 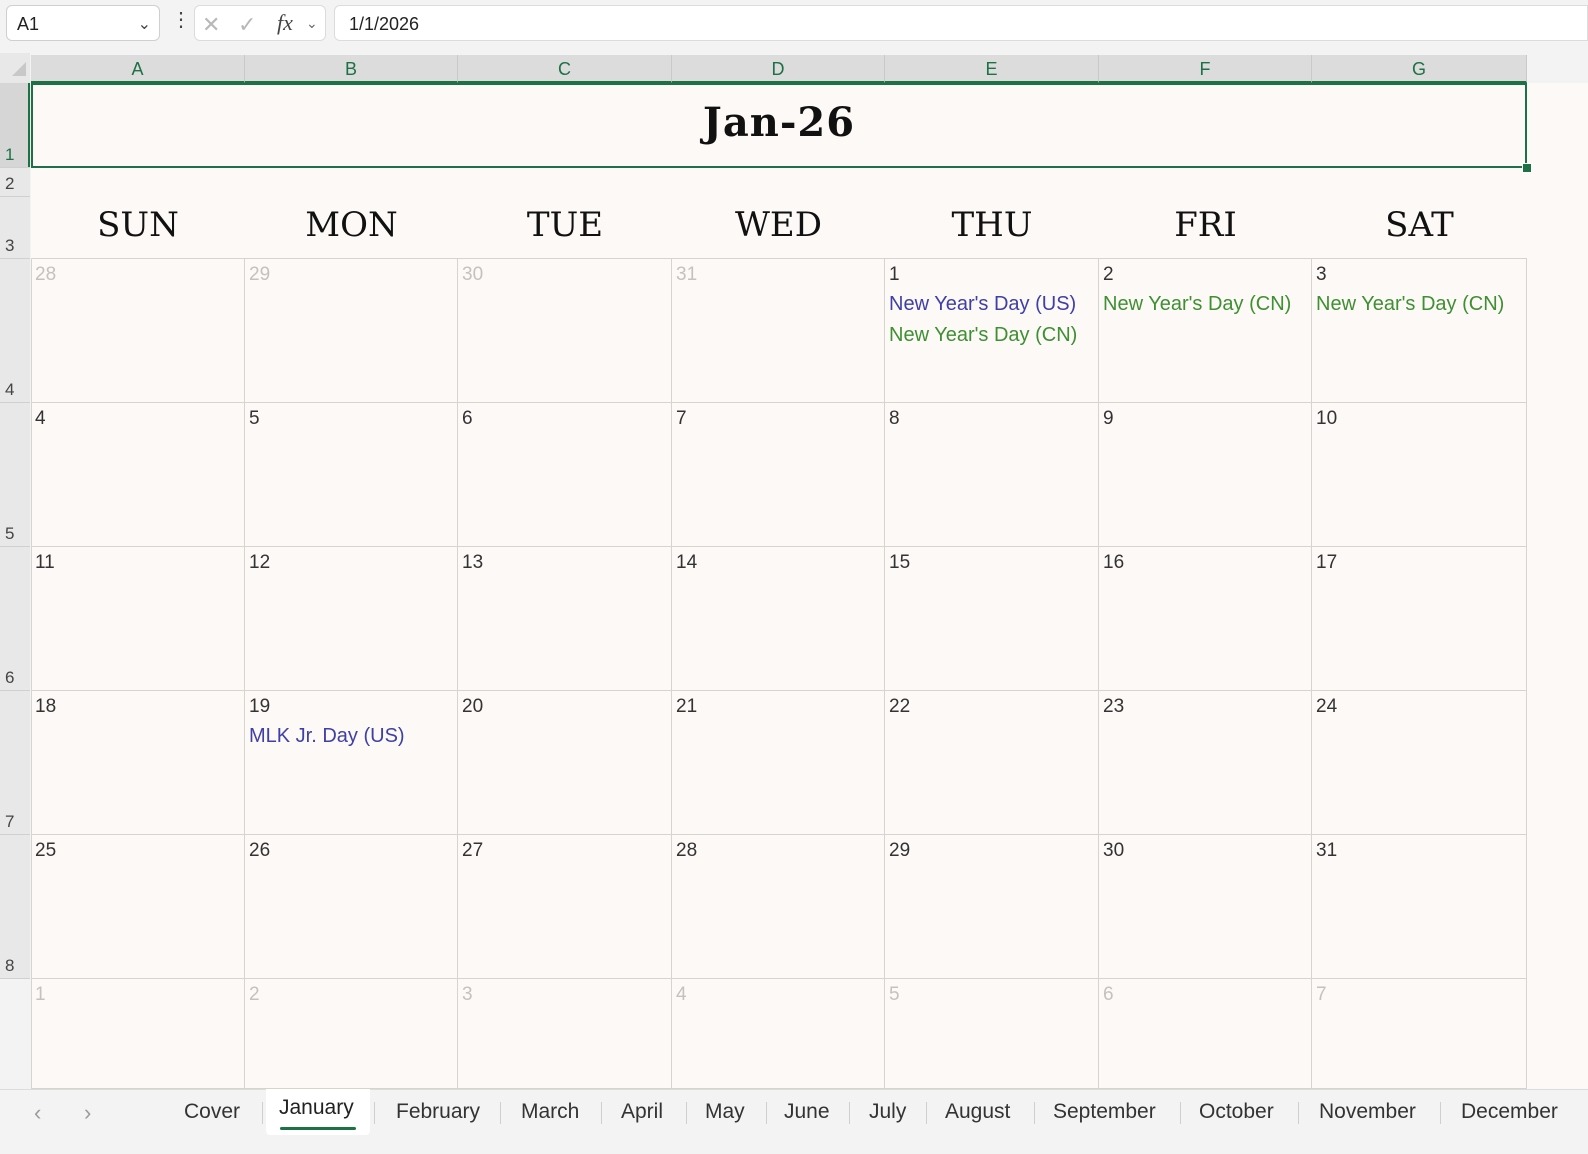 I want to click on sheet-tab-june: June, so click(x=807, y=1112).